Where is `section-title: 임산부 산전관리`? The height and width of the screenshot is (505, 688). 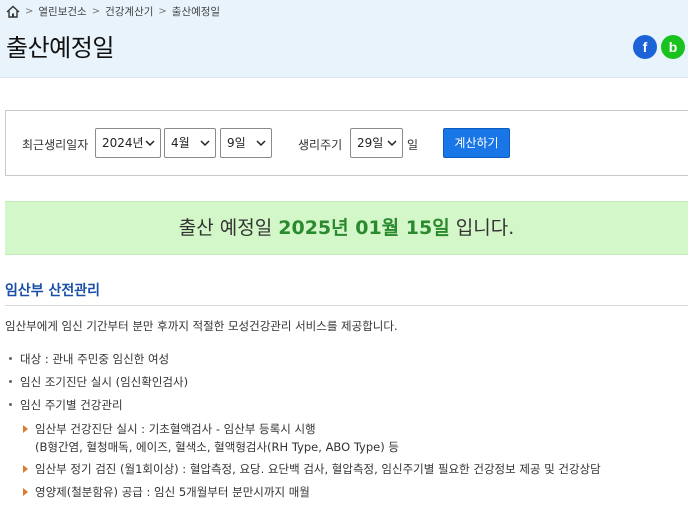
section-title: 임산부 산전관리 is located at coordinates (53, 291).